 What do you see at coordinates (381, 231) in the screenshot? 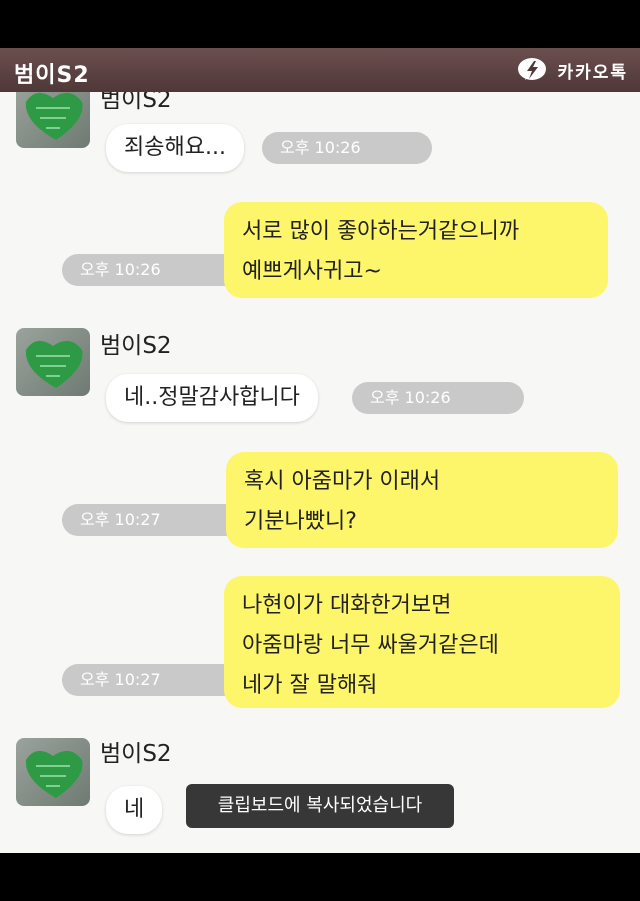
I see `message-line: 서로 많이 좋아하는거같으니까` at bounding box center [381, 231].